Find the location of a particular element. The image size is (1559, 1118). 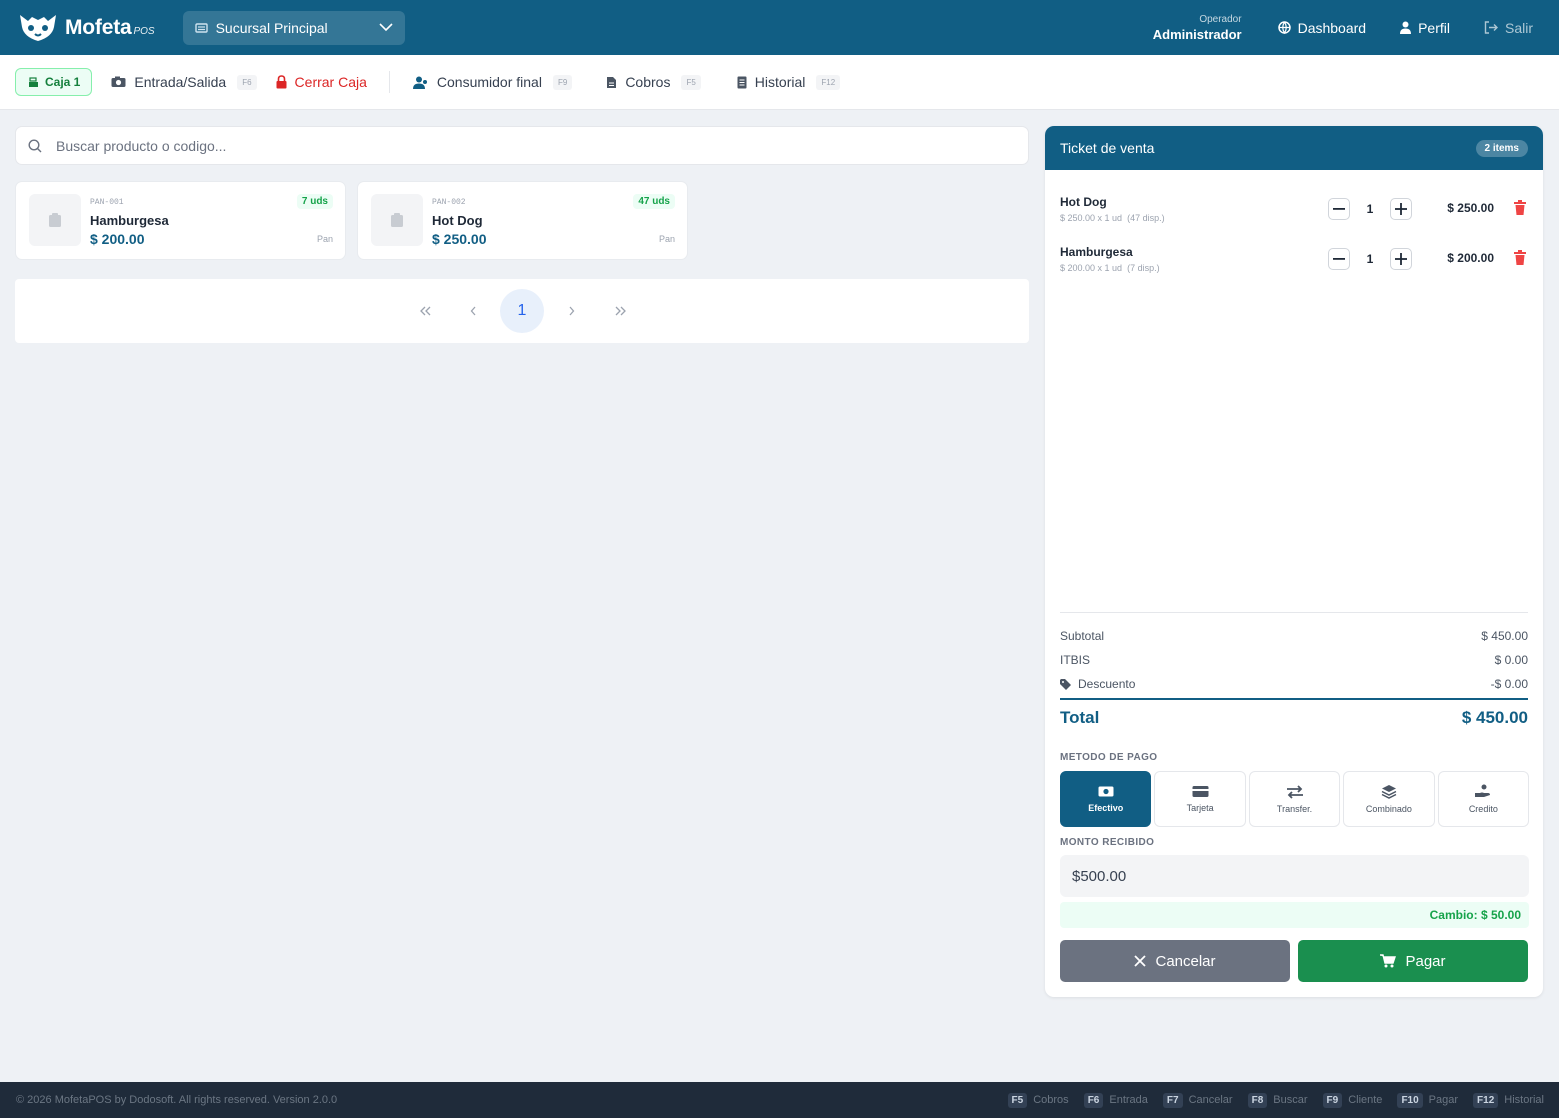

line-detail: $ 200.00 x 1 ud (7 disp.) is located at coordinates (1110, 268).